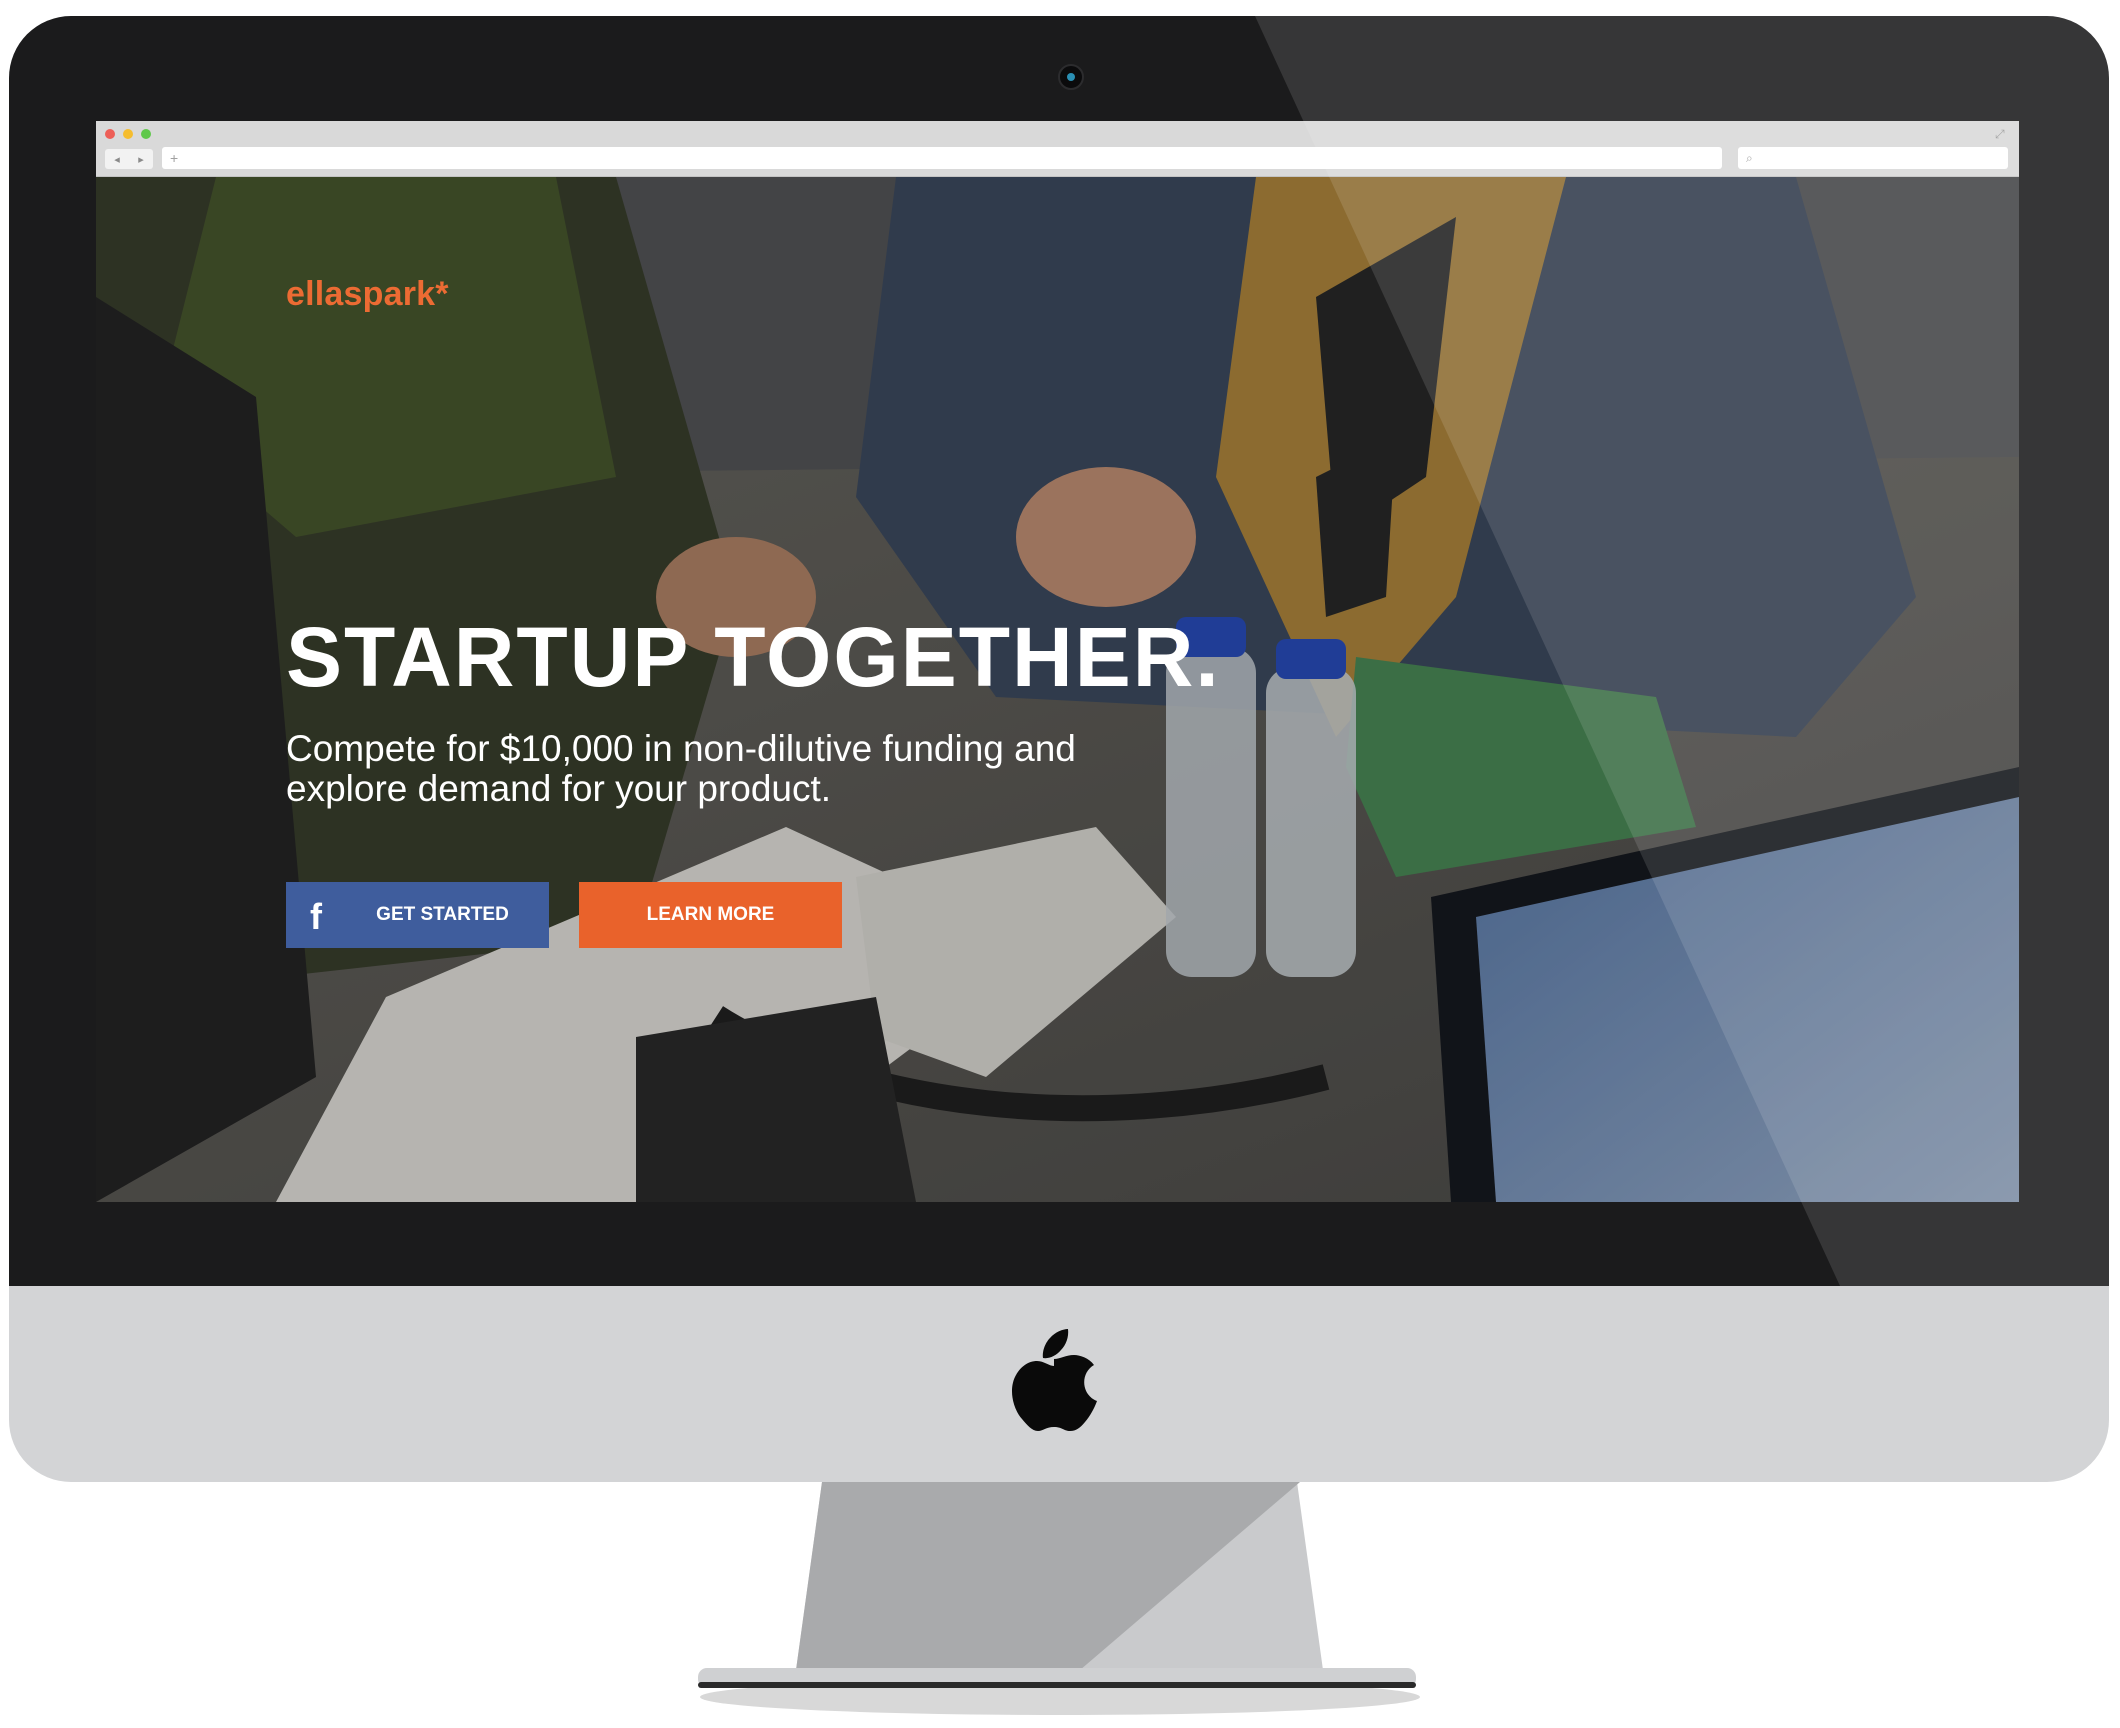 This screenshot has height=1728, width=2120. What do you see at coordinates (1071, 77) in the screenshot?
I see `camera-icon` at bounding box center [1071, 77].